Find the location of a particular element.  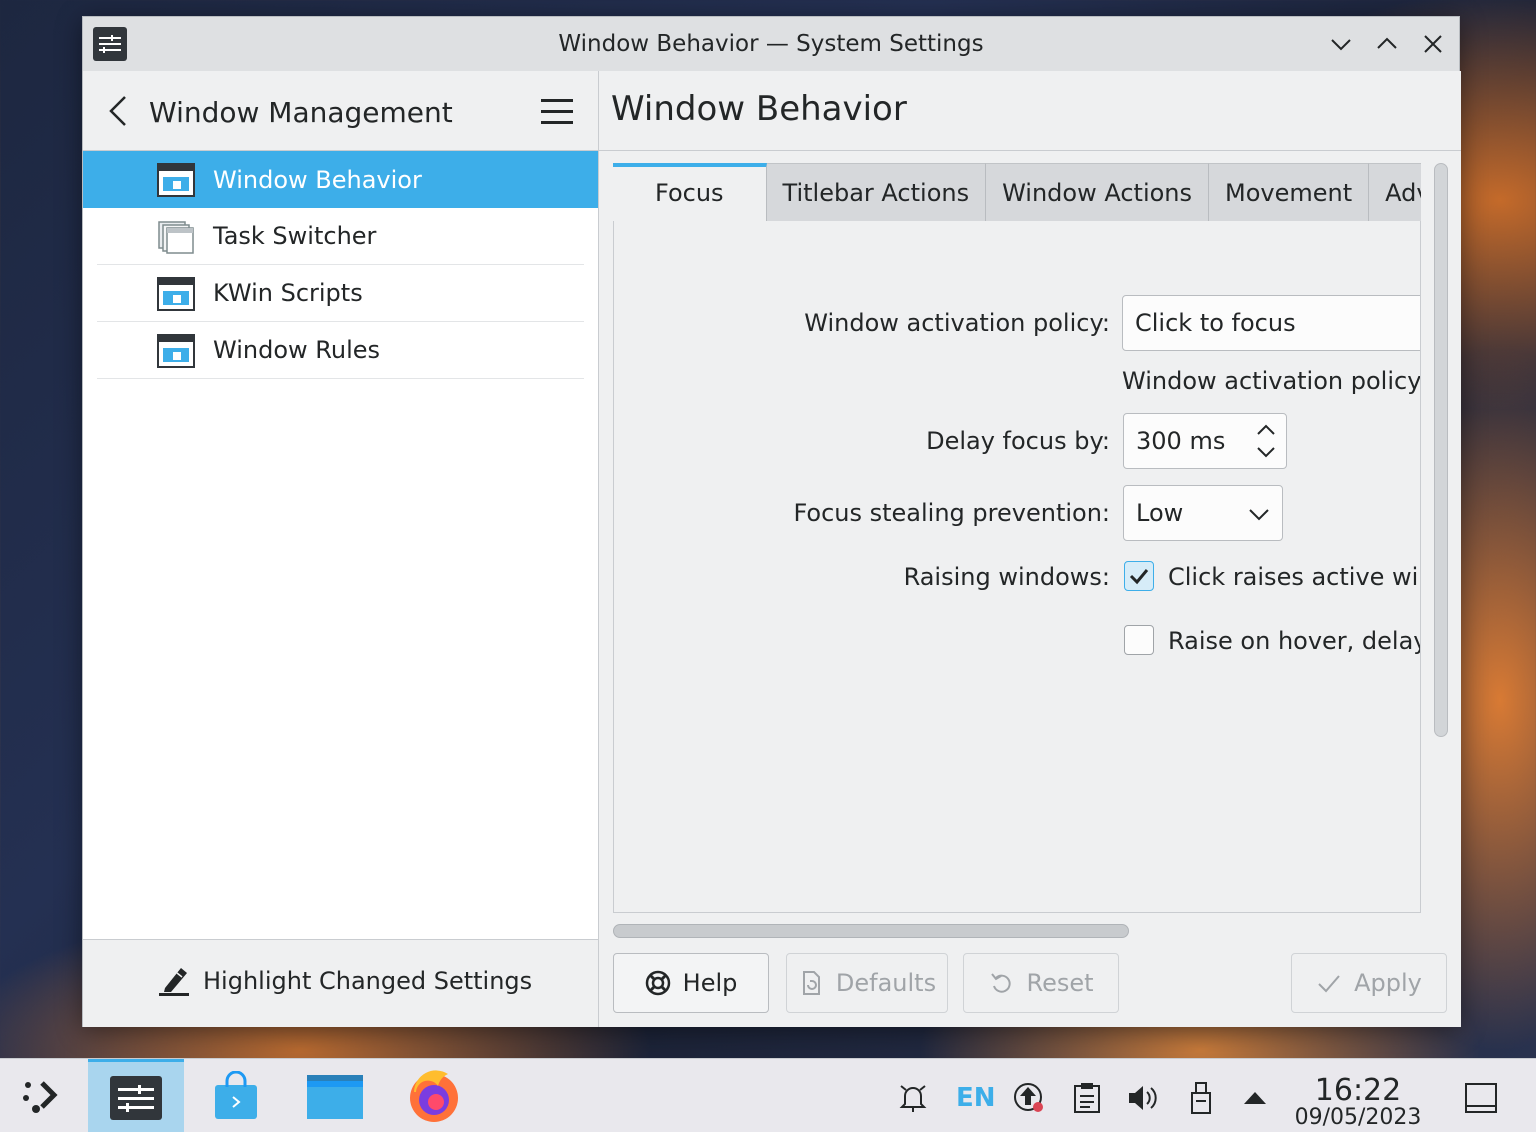

apply-label: Apply is located at coordinates (1388, 983).